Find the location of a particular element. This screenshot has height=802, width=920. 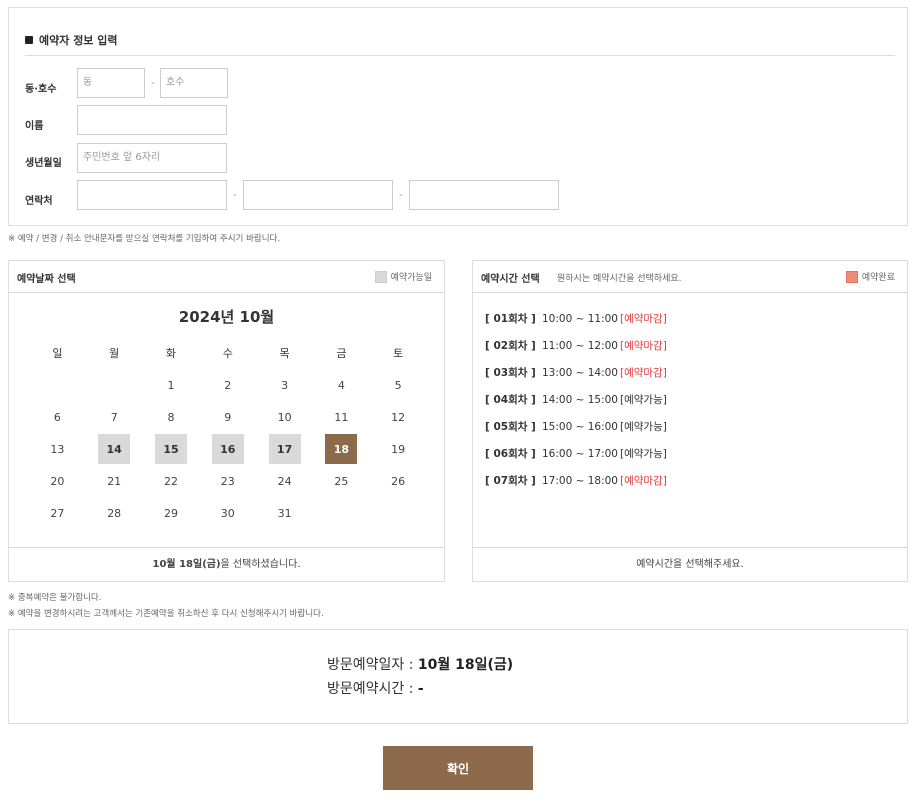

calendar-day-6: 6 is located at coordinates (57, 417).